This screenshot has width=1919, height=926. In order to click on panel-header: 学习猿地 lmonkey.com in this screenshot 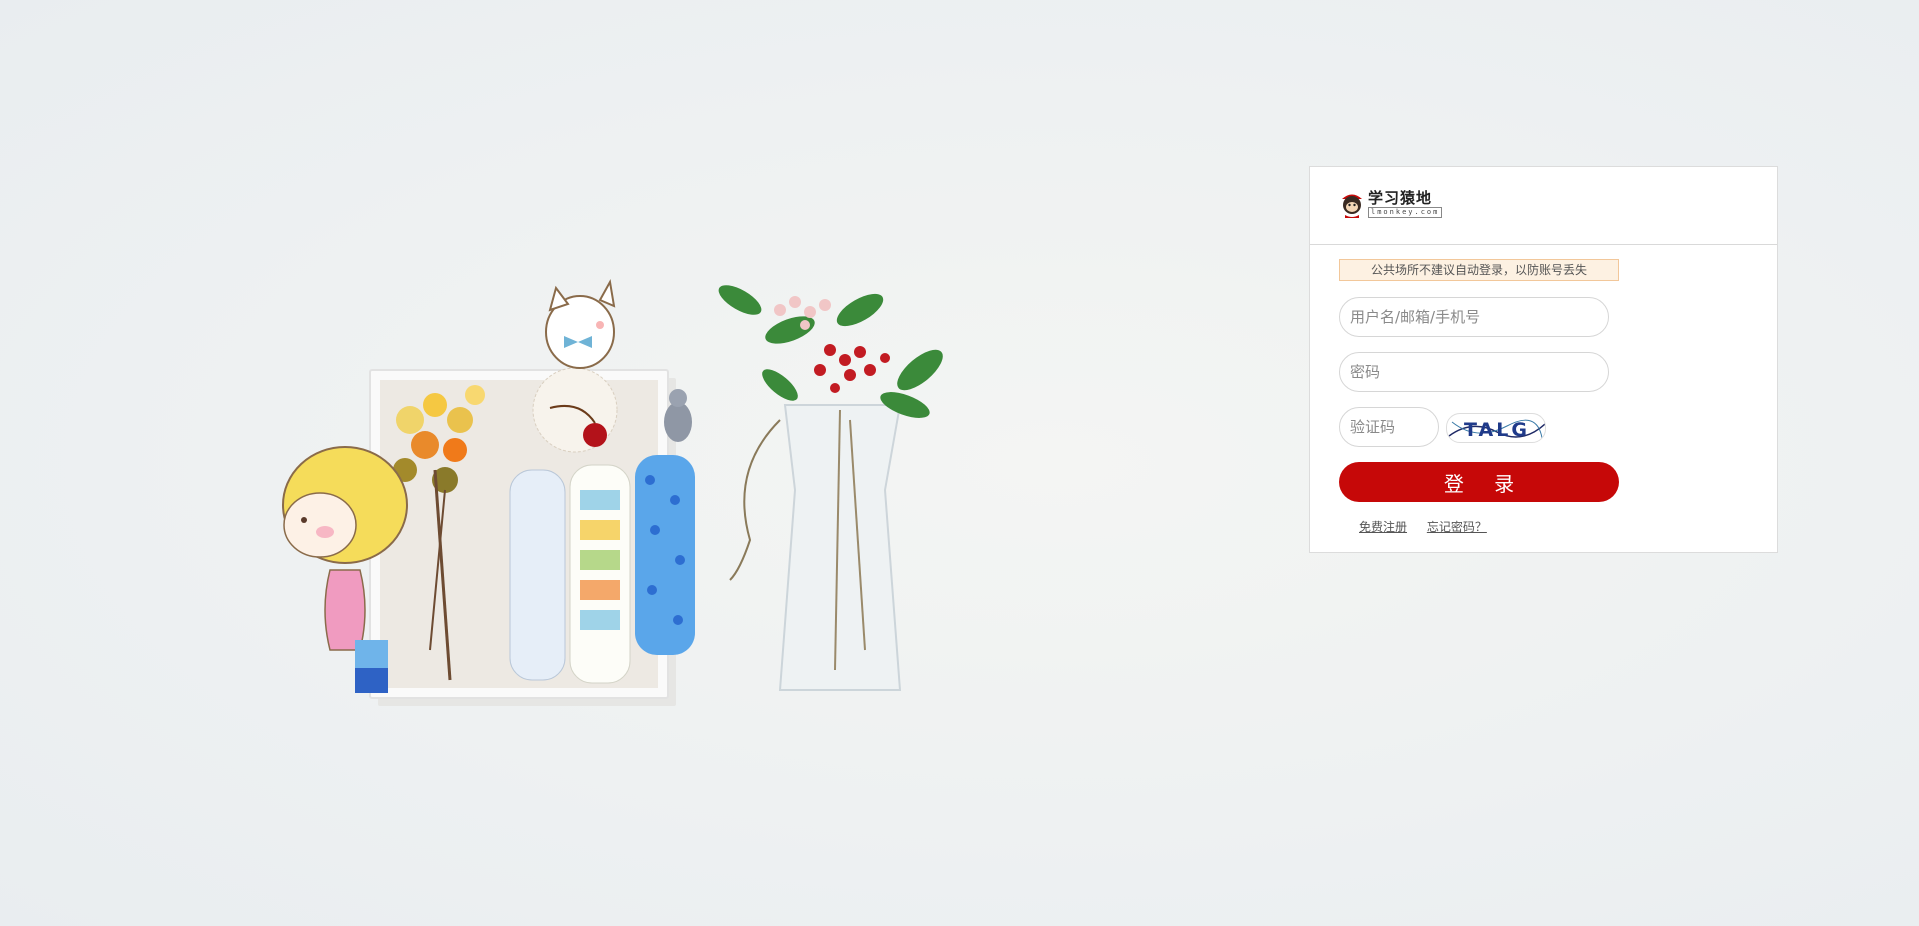, I will do `click(1543, 206)`.